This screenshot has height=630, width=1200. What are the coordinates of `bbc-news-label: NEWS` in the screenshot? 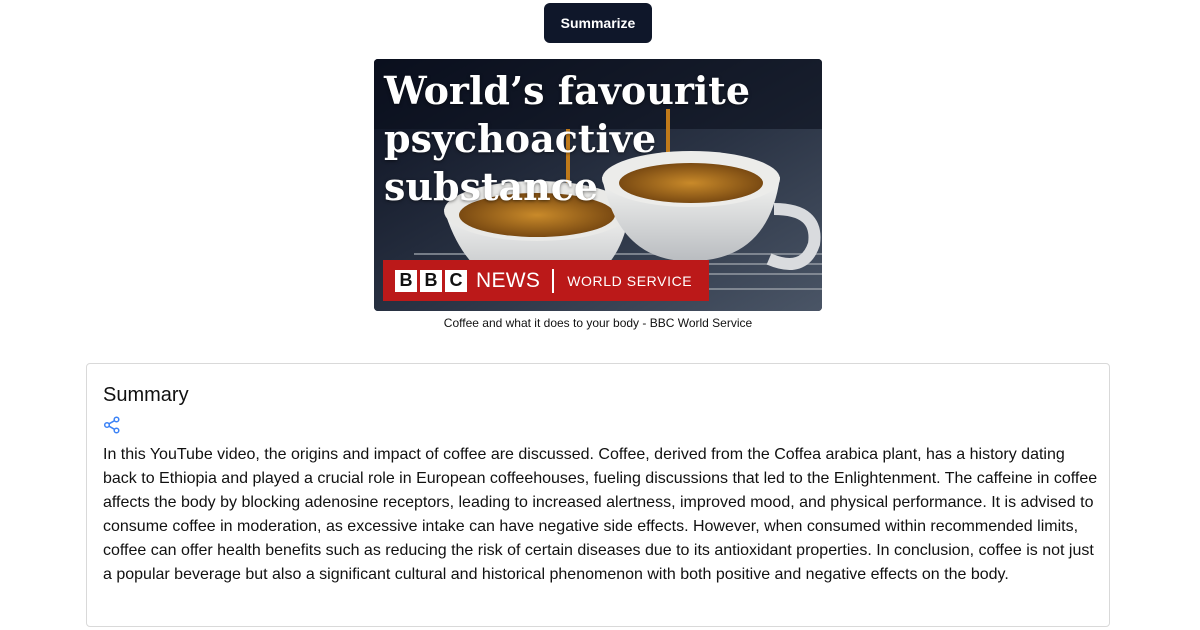 It's located at (508, 280).